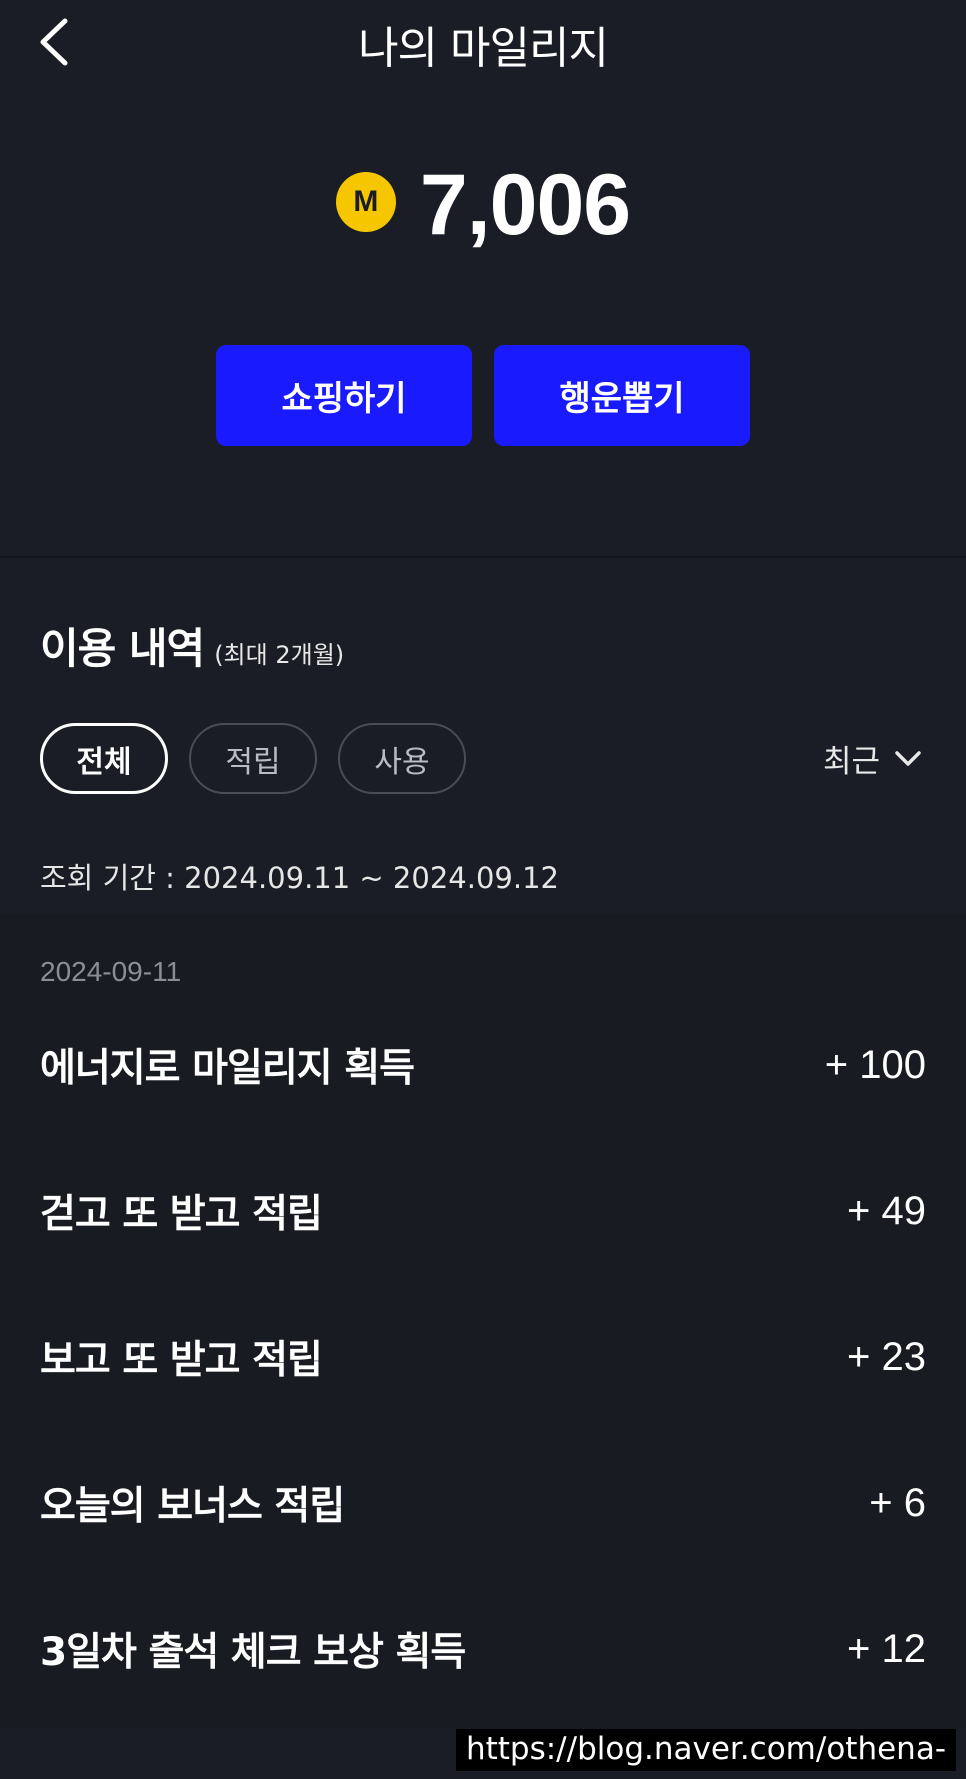  I want to click on coin-letter: M, so click(366, 201).